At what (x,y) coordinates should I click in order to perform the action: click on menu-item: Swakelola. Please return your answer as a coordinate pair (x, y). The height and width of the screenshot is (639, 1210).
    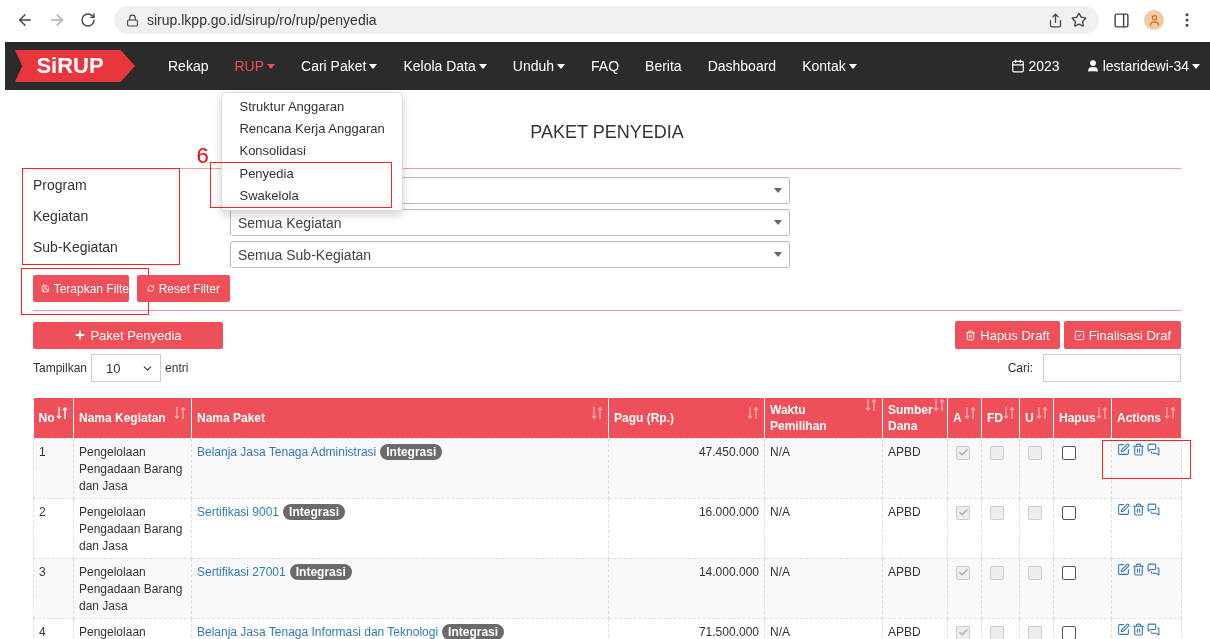
    Looking at the image, I should click on (307, 196).